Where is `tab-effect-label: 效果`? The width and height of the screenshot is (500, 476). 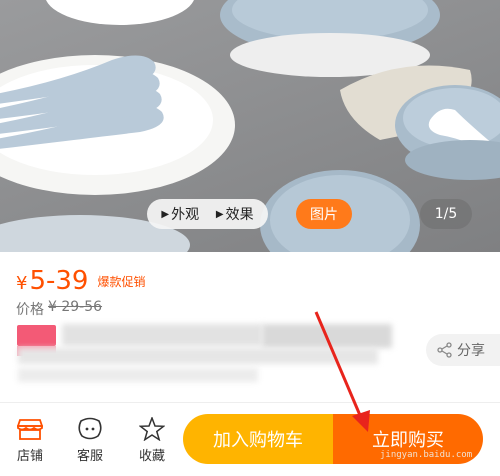 tab-effect-label: 效果 is located at coordinates (239, 215).